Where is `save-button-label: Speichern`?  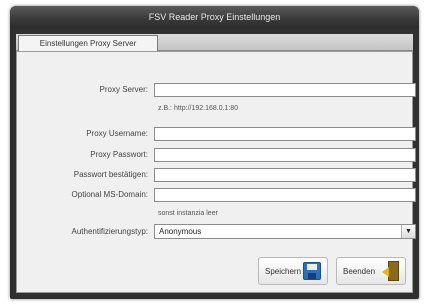 save-button-label: Speichern is located at coordinates (283, 271).